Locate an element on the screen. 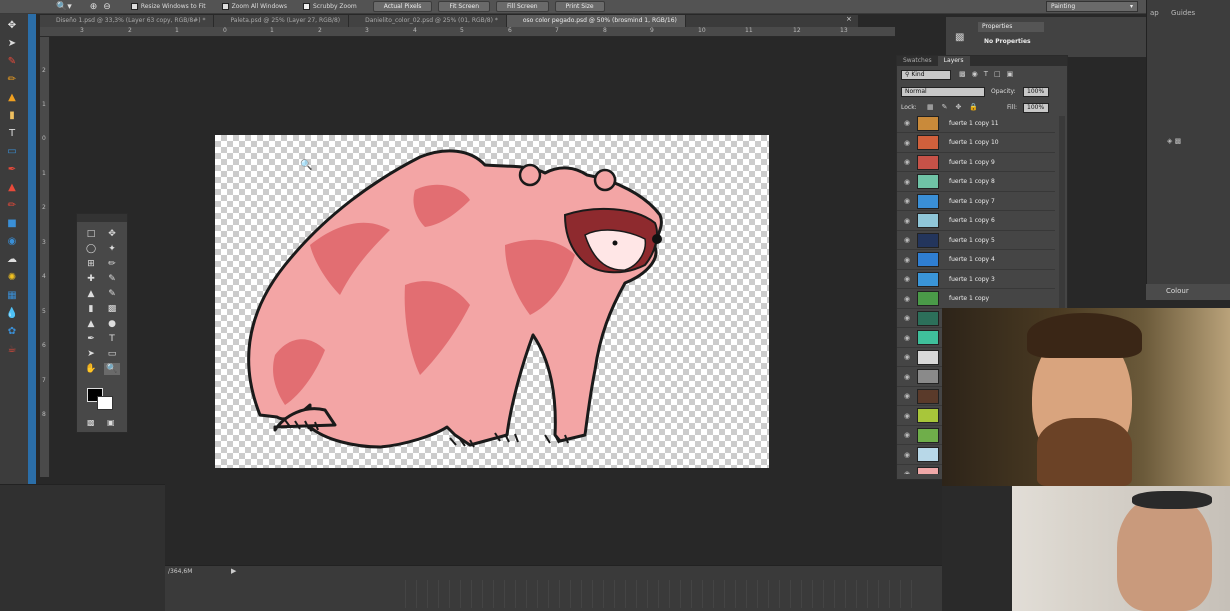  rectangle-tool-icon: ▭ is located at coordinates (12, 151).